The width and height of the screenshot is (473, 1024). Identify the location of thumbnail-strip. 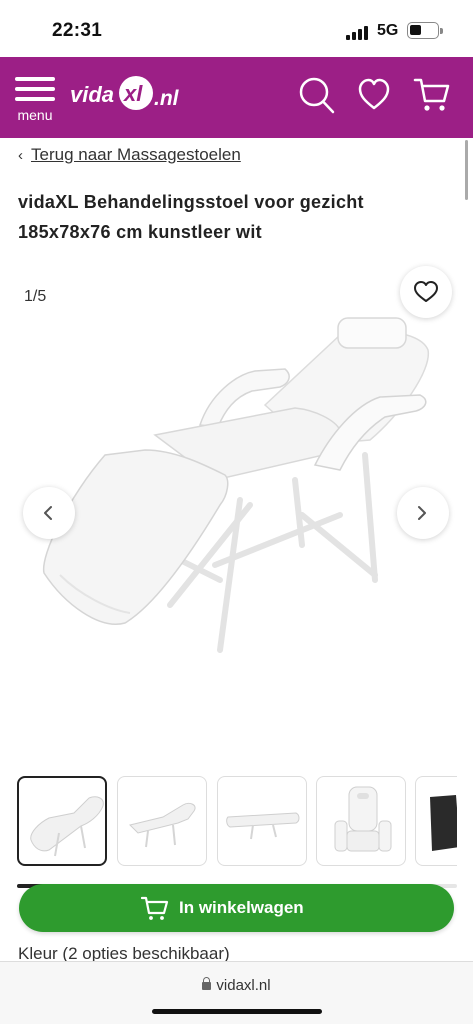
(237, 822).